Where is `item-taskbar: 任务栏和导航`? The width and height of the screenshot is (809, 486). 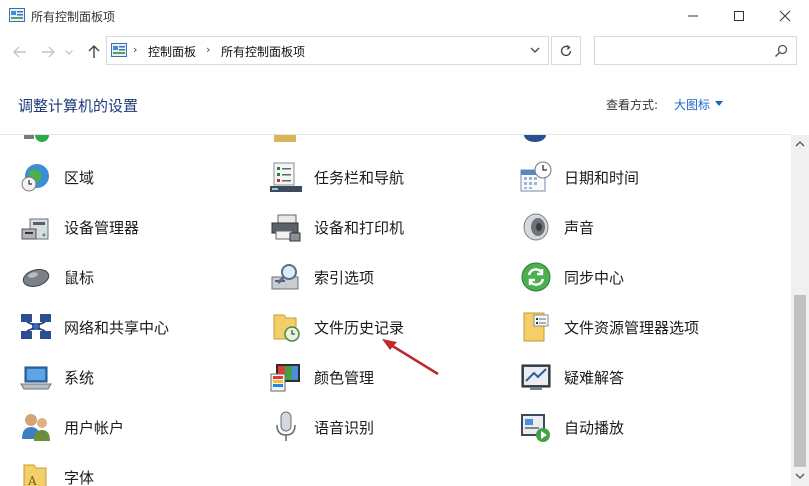
item-taskbar: 任务栏和导航 is located at coordinates (337, 177).